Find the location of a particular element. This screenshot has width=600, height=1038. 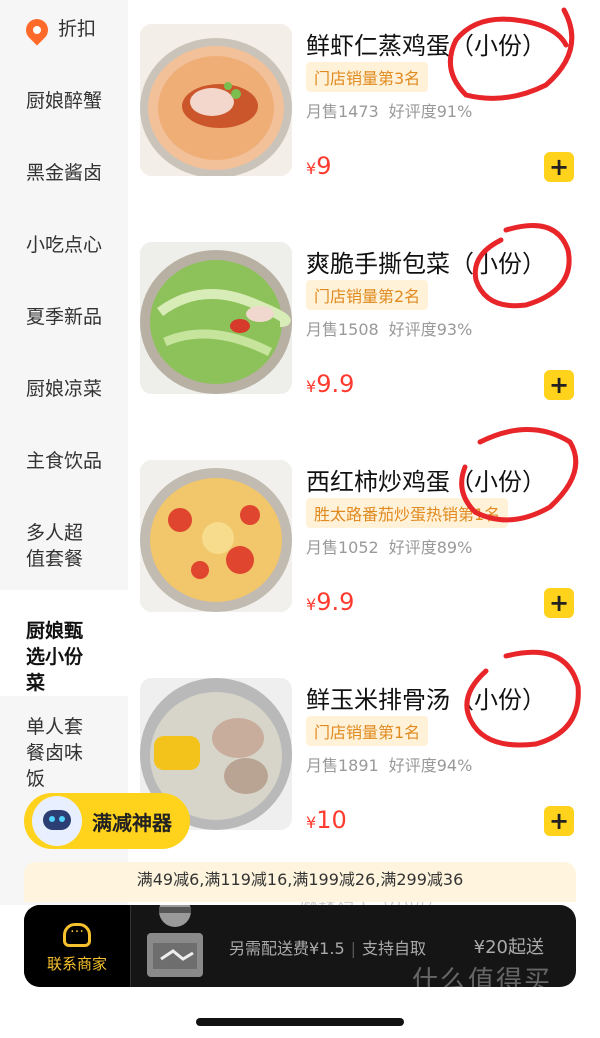

monthly-sales: 月售1891 is located at coordinates (342, 765).